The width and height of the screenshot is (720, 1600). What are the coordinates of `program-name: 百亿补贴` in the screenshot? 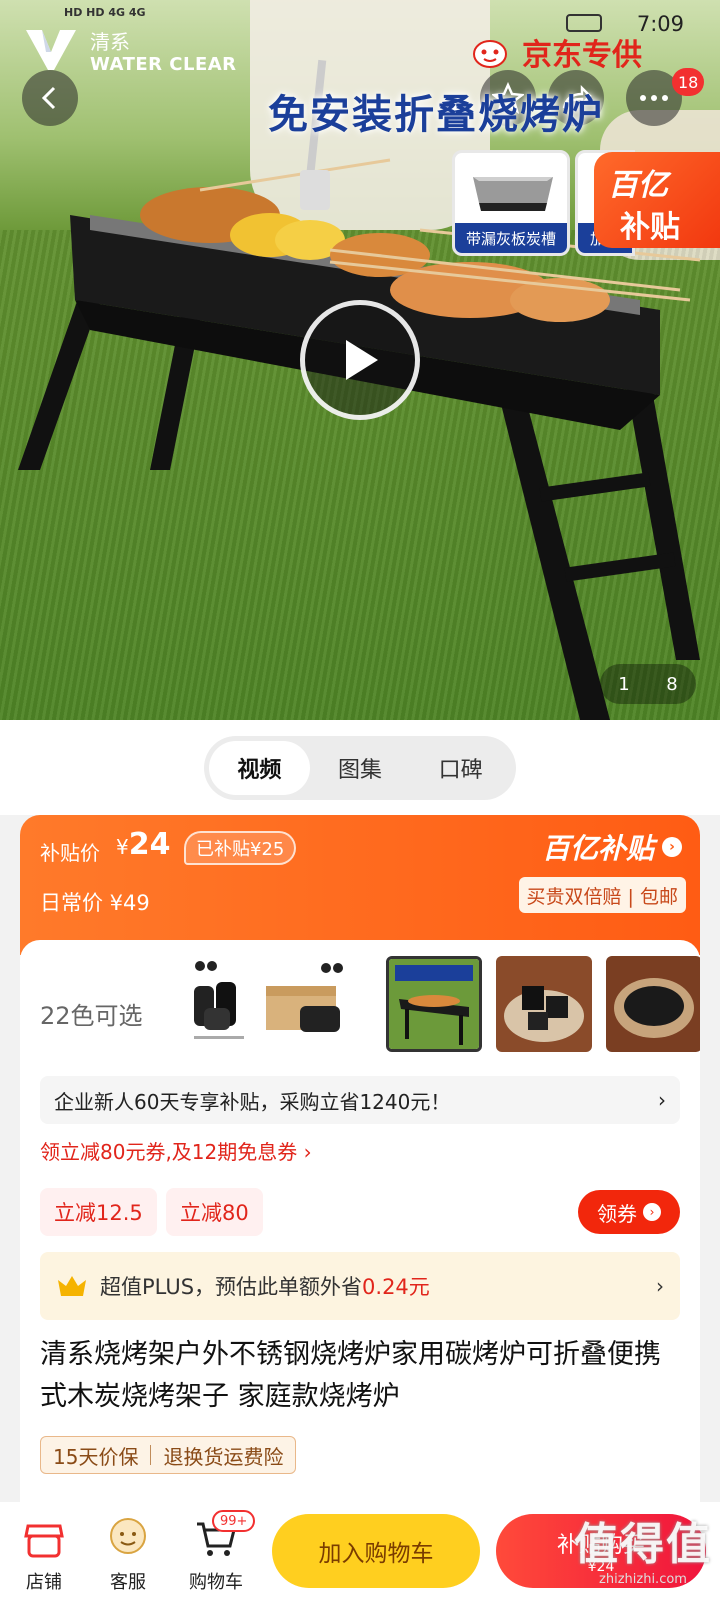 It's located at (597, 848).